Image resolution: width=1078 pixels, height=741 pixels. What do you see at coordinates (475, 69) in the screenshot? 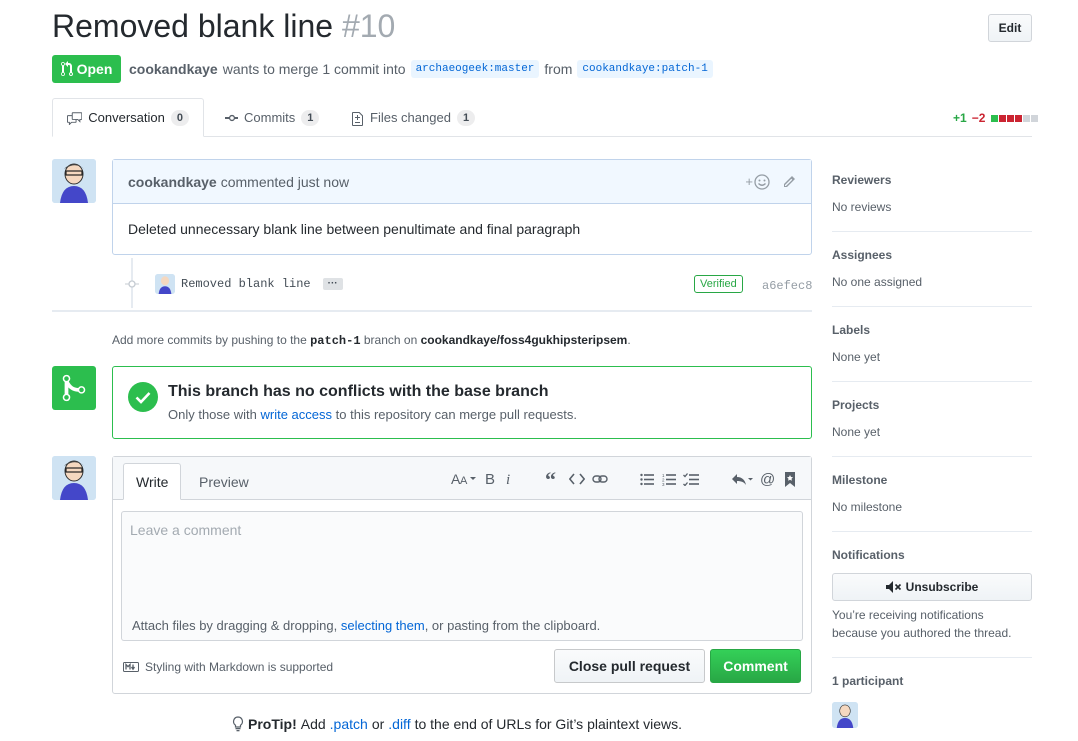
I see `base-ref: archaeogeek:master` at bounding box center [475, 69].